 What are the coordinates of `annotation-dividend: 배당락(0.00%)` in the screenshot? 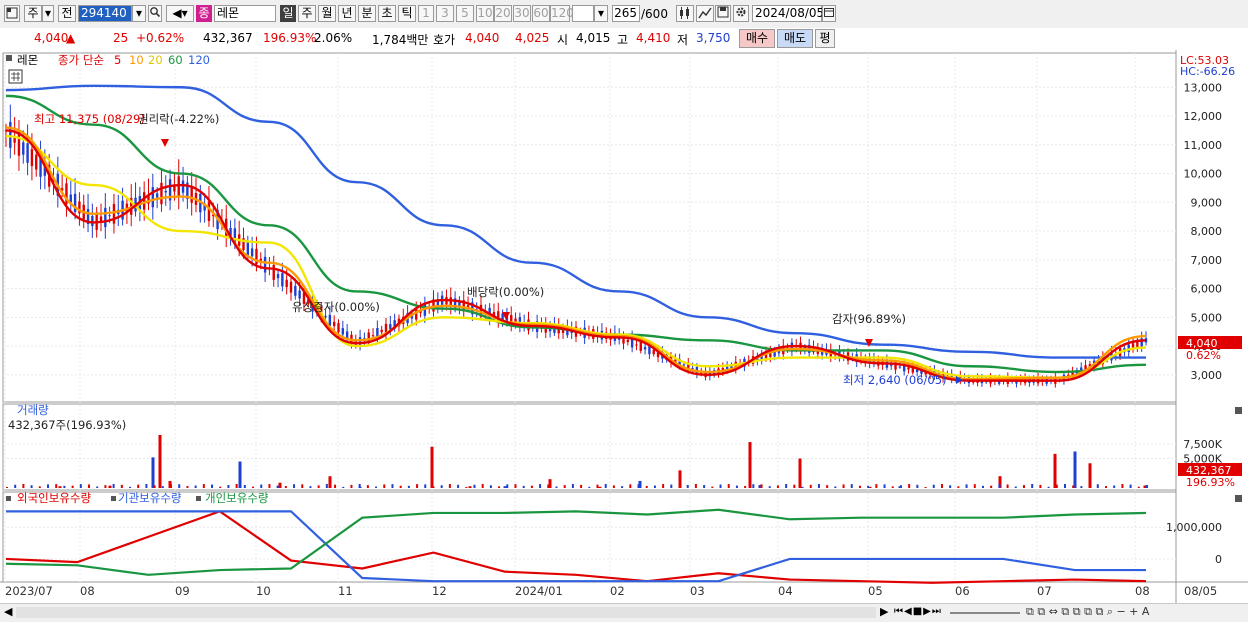 It's located at (505, 292).